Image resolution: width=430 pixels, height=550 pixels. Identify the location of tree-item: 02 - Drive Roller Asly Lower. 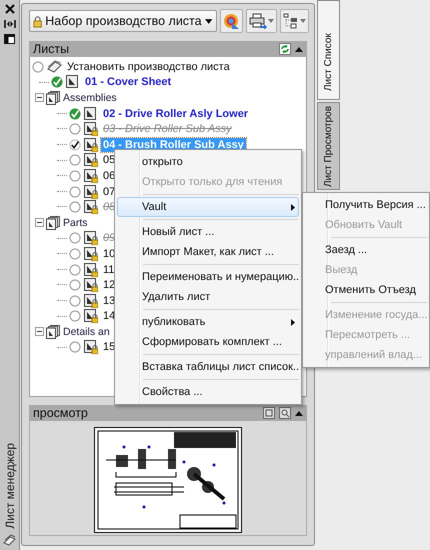
(175, 113).